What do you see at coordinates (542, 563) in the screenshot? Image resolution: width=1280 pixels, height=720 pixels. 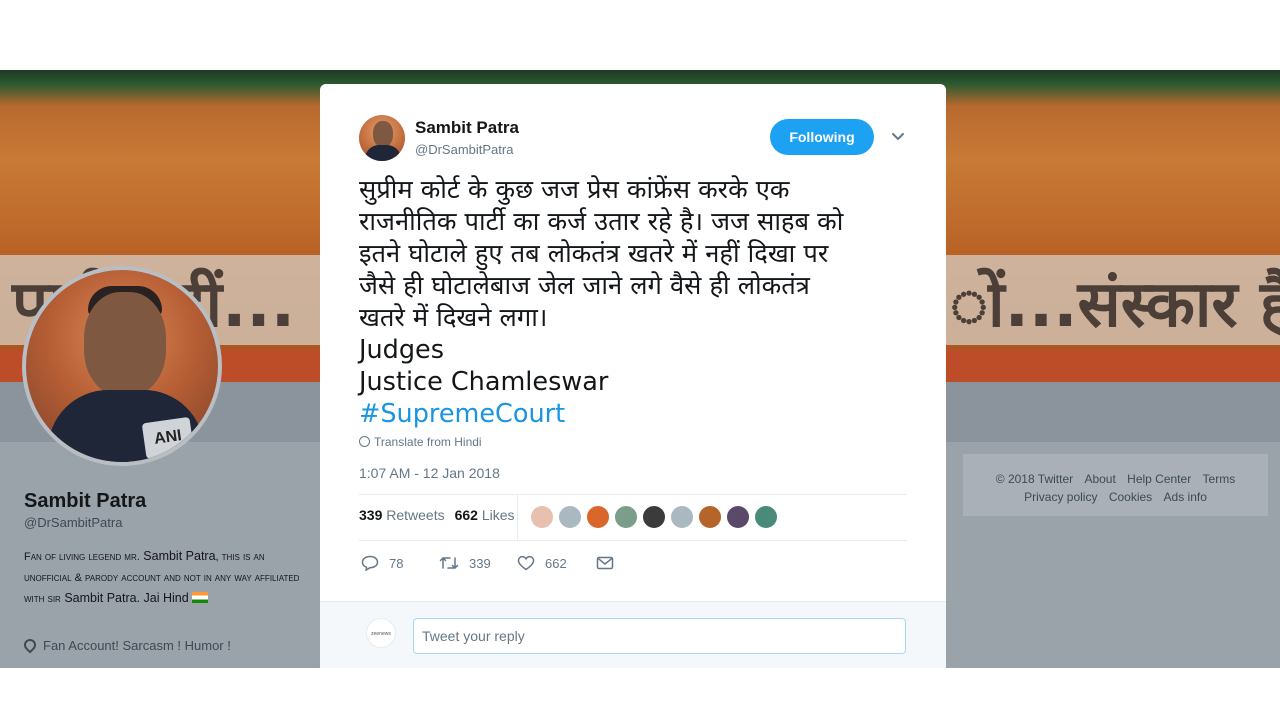 I see `like-action: 662` at bounding box center [542, 563].